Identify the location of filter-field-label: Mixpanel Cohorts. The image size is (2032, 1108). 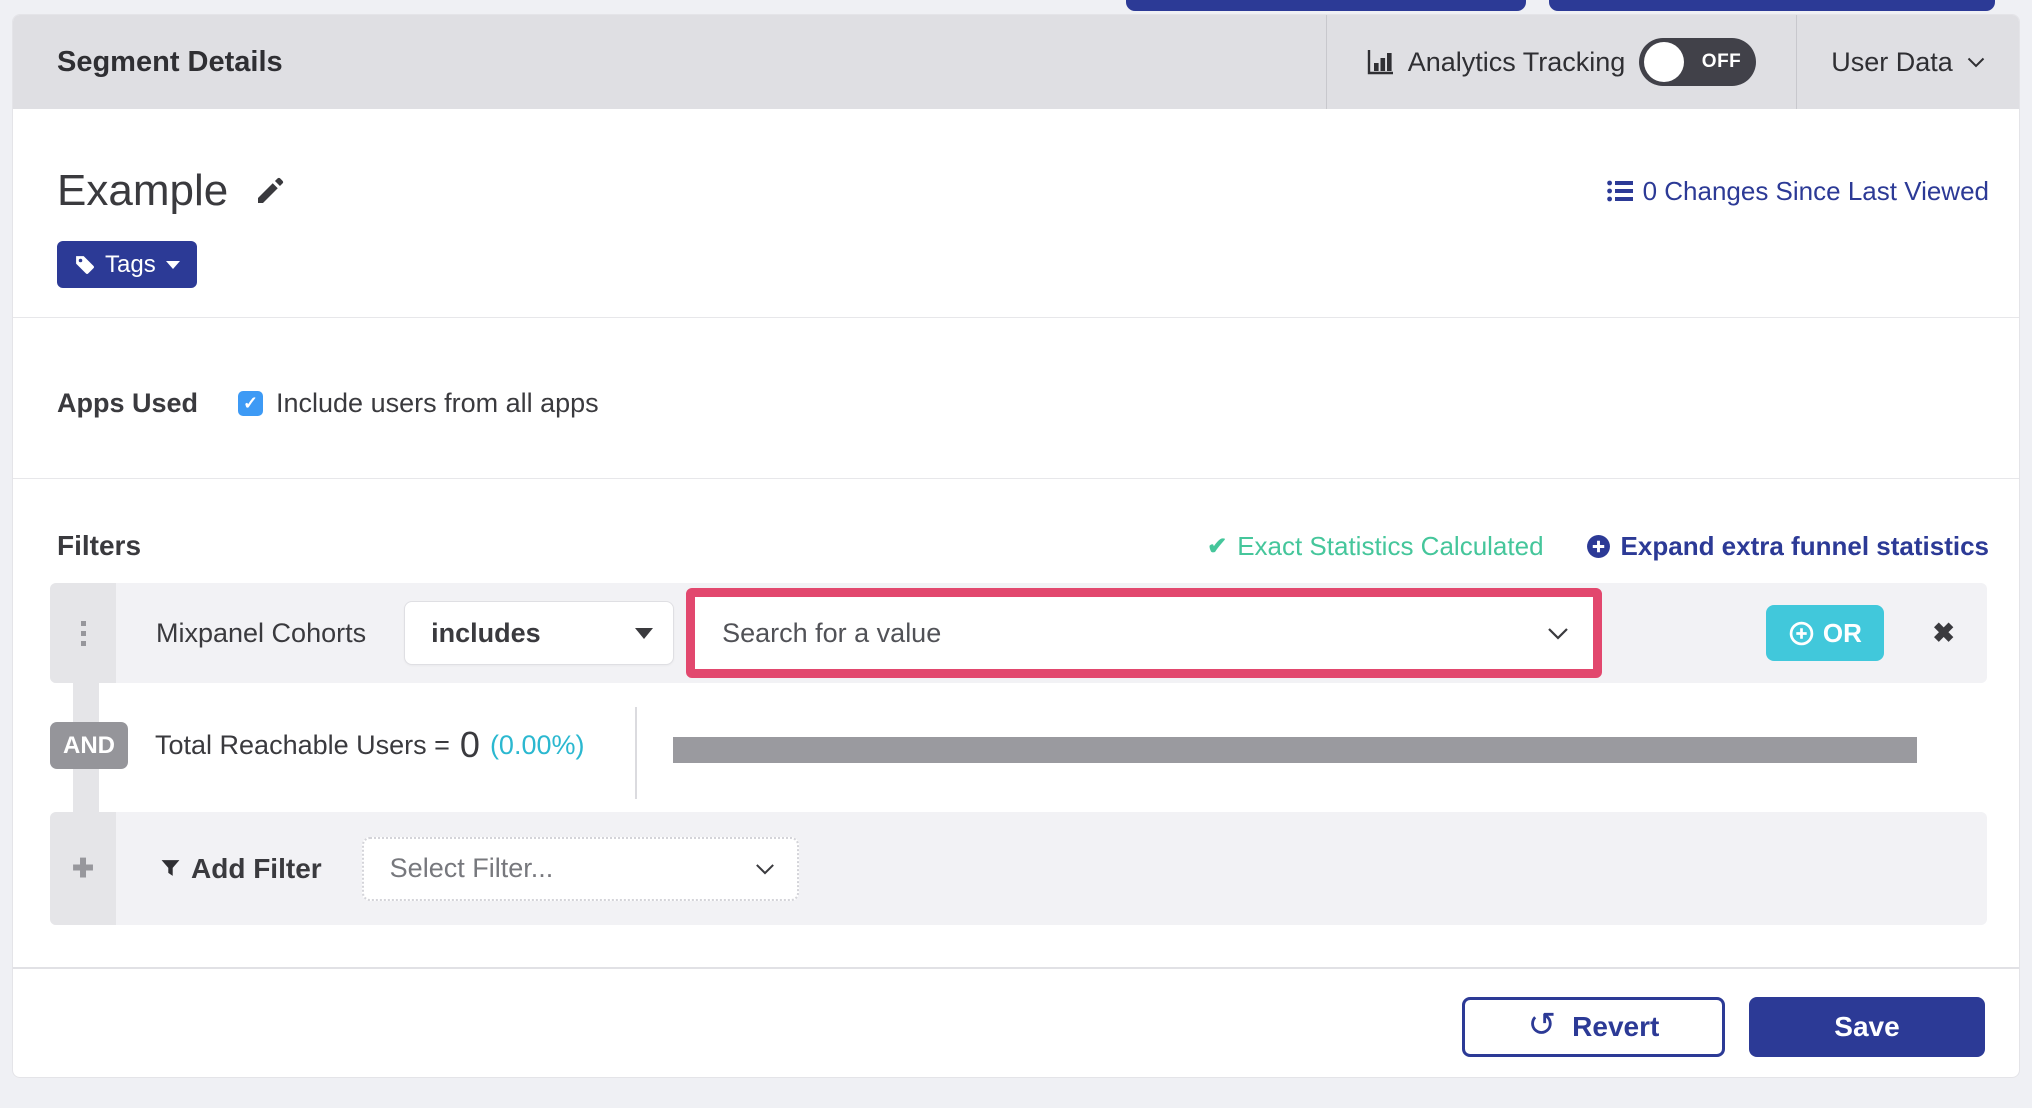
(261, 632).